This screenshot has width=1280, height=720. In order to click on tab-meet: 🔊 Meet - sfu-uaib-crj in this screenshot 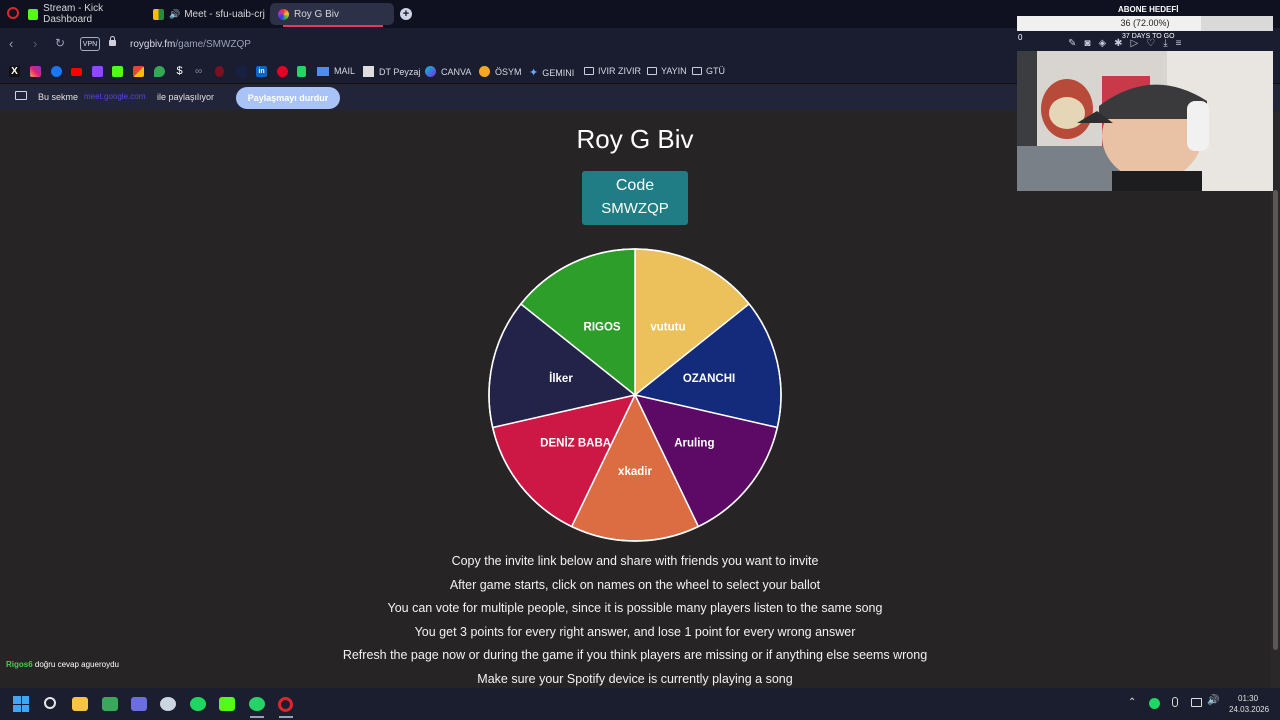, I will do `click(208, 14)`.